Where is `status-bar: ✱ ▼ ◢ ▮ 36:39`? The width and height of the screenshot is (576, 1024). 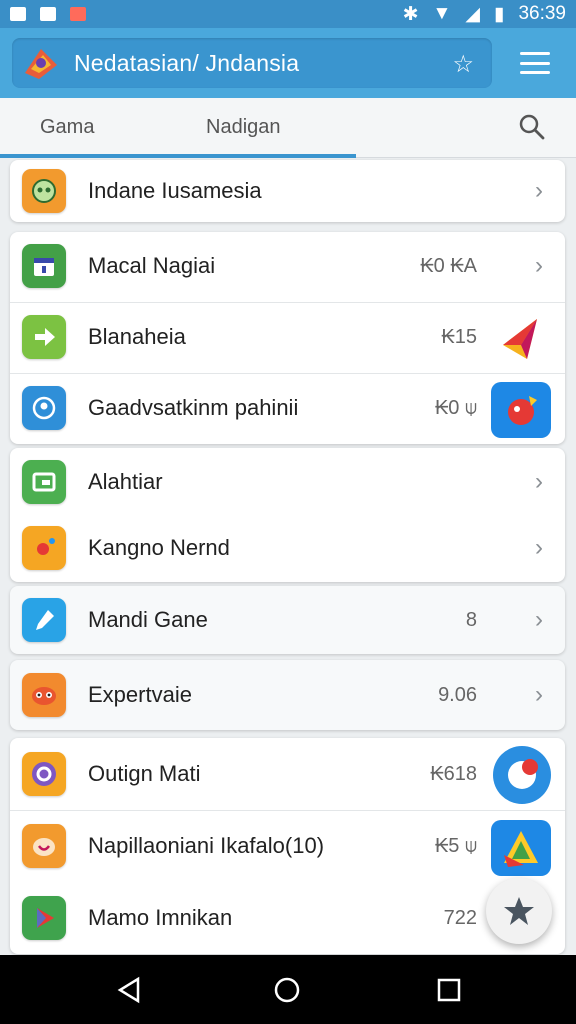 status-bar: ✱ ▼ ◢ ▮ 36:39 is located at coordinates (288, 14).